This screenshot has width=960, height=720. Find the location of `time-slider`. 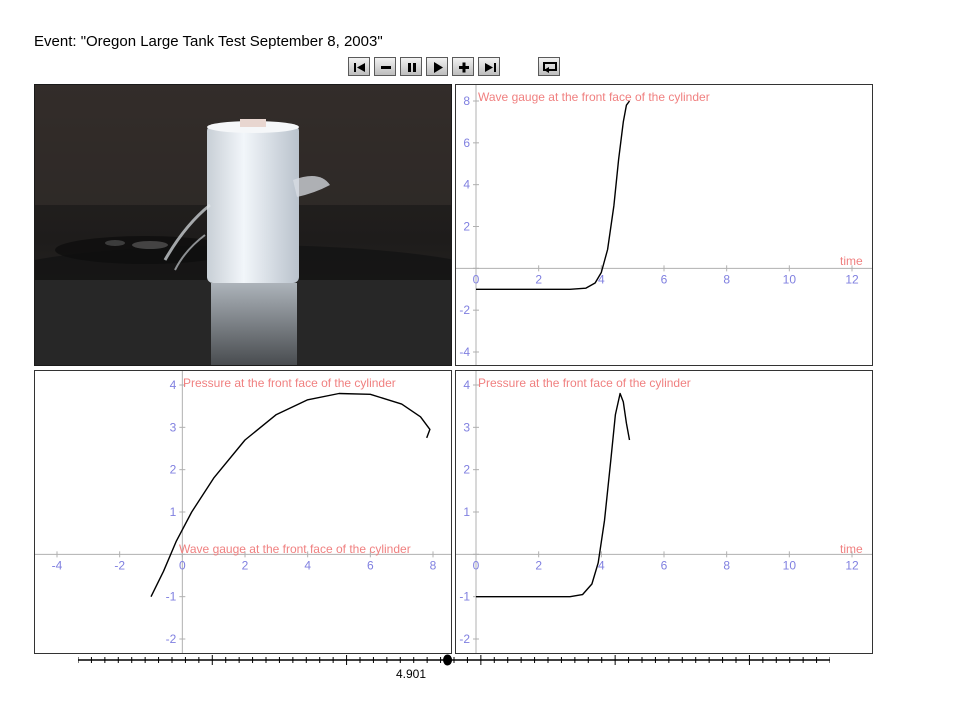

time-slider is located at coordinates (454, 672).